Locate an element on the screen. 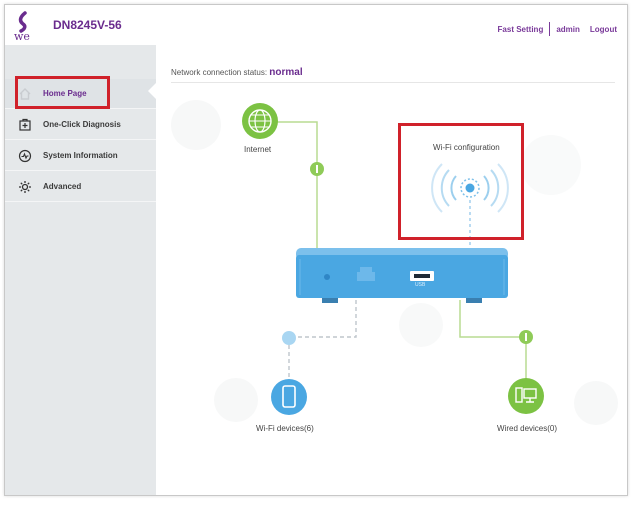 Image resolution: width=632 pixels, height=507 pixels. diagnosis-icon is located at coordinates (25, 125).